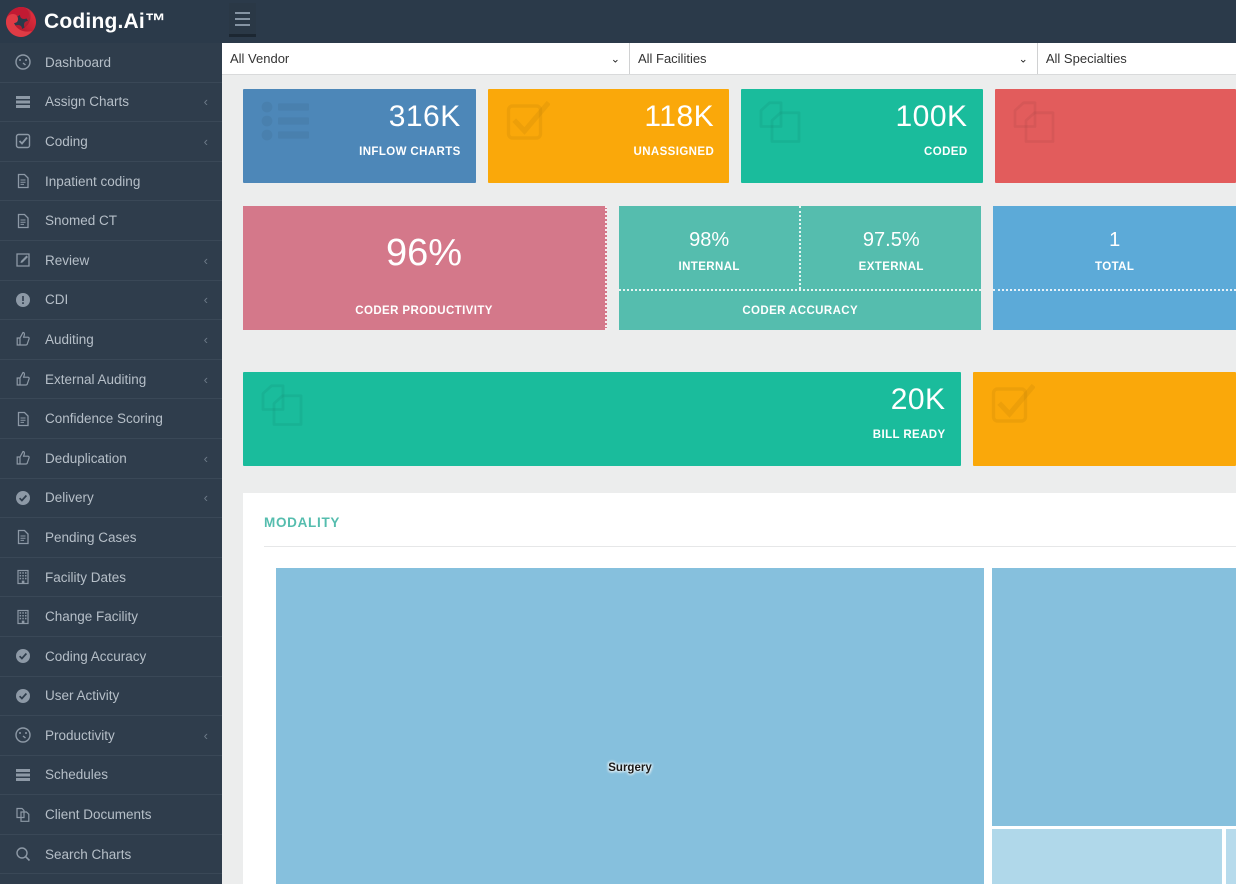 The width and height of the screenshot is (1236, 884). What do you see at coordinates (302, 522) in the screenshot?
I see `modality-panel-title: MODALITY` at bounding box center [302, 522].